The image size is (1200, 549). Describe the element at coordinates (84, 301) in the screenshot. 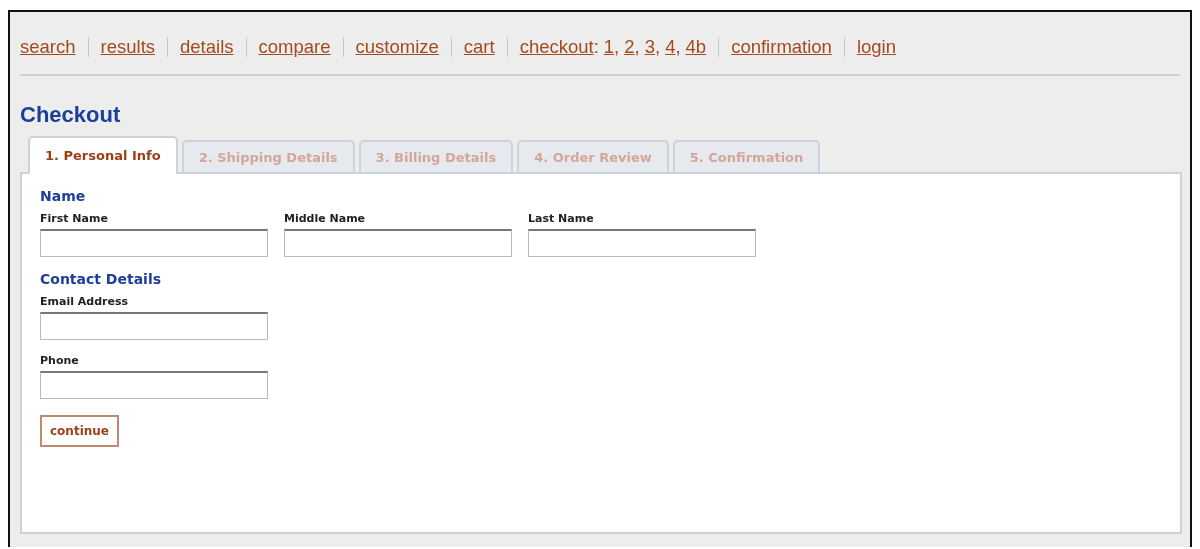

I see `field-label: Email Address` at that location.